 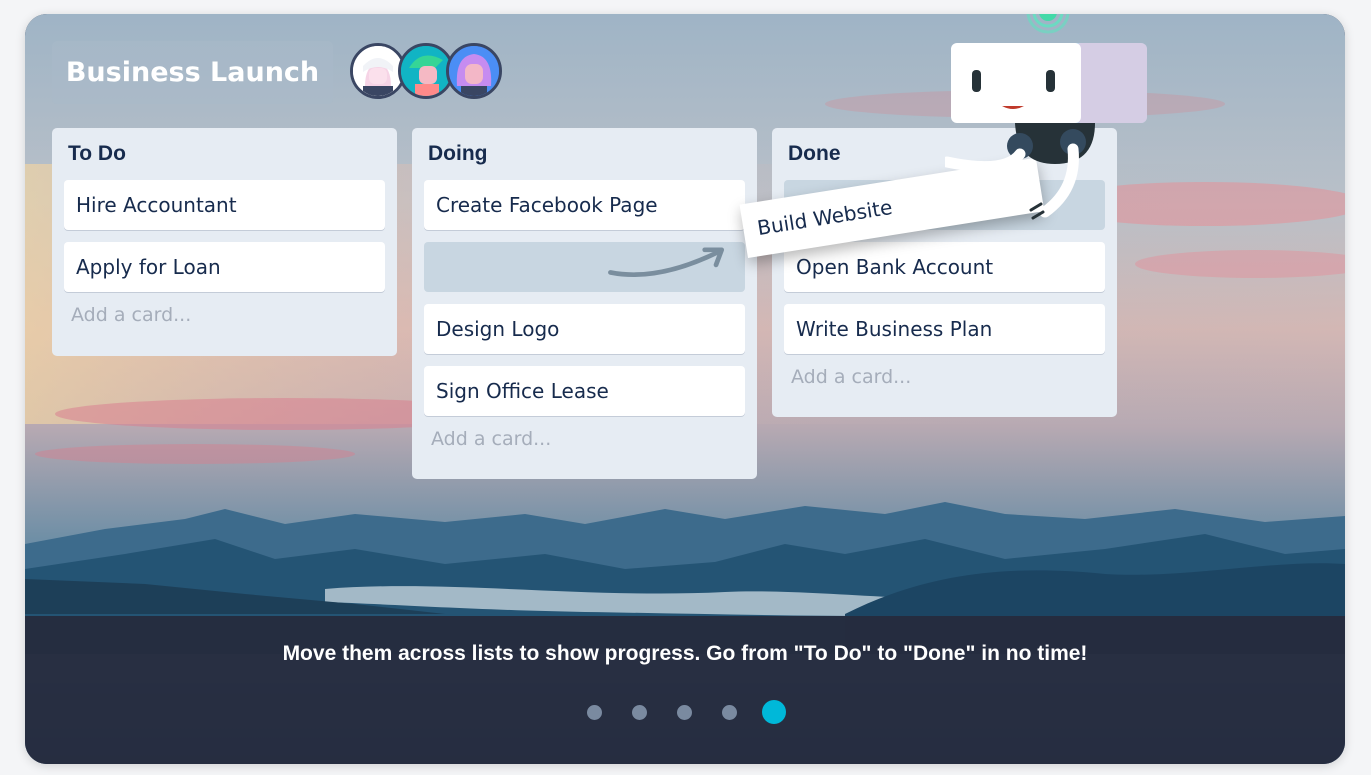 I want to click on board-members, so click(x=430, y=73).